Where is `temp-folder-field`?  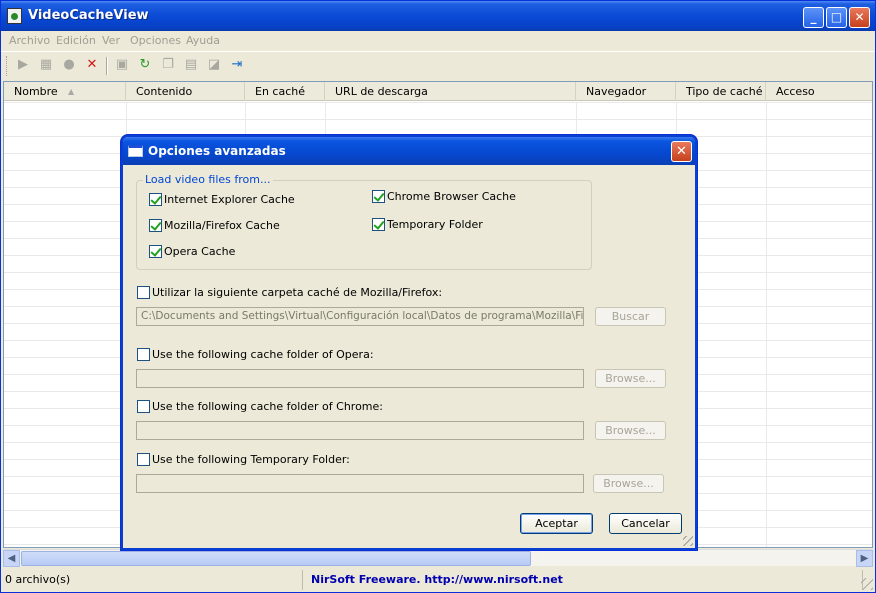 temp-folder-field is located at coordinates (360, 483).